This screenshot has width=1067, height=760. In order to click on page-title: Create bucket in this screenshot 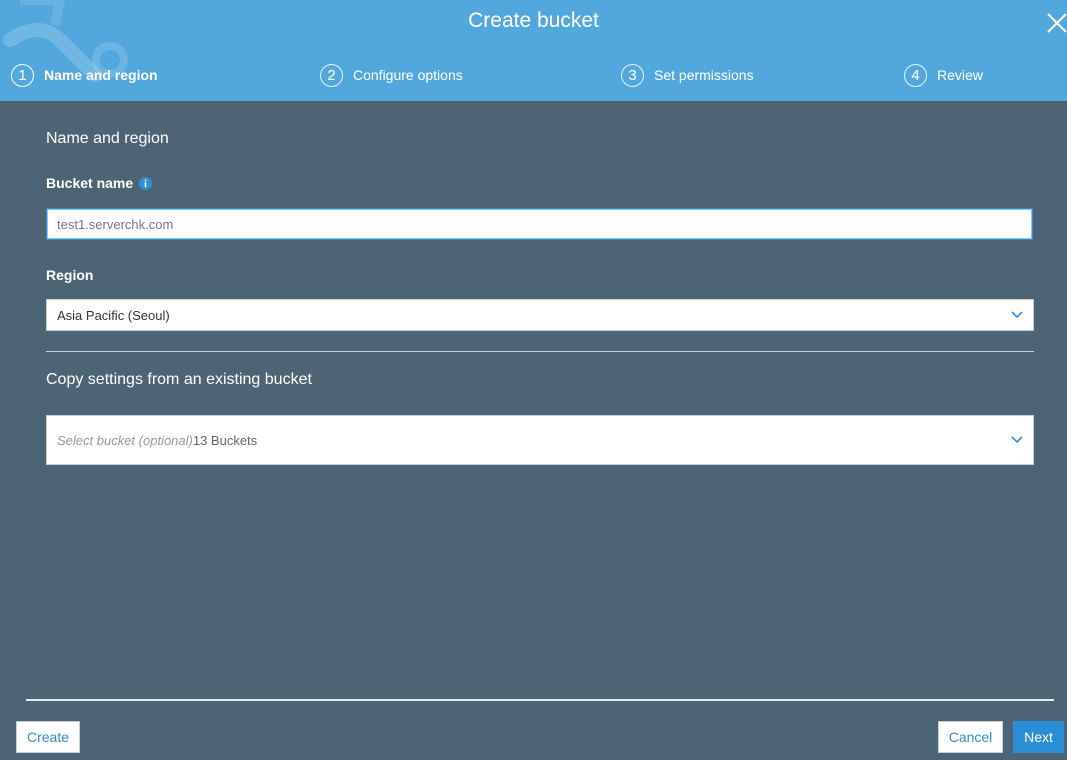, I will do `click(533, 20)`.